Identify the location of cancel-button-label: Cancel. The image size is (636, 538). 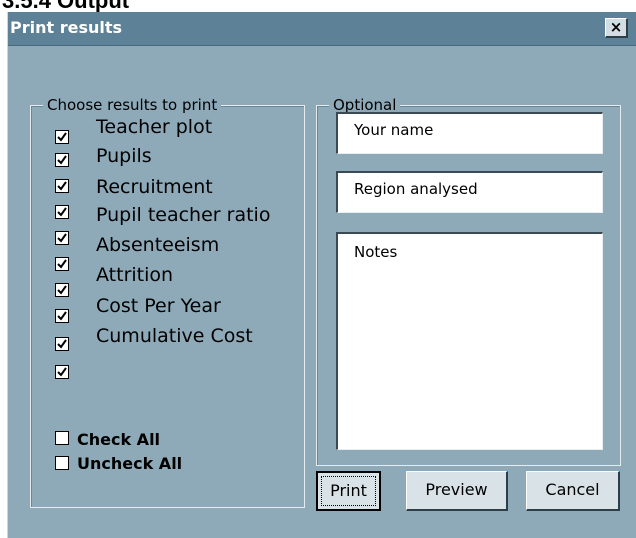
(572, 489).